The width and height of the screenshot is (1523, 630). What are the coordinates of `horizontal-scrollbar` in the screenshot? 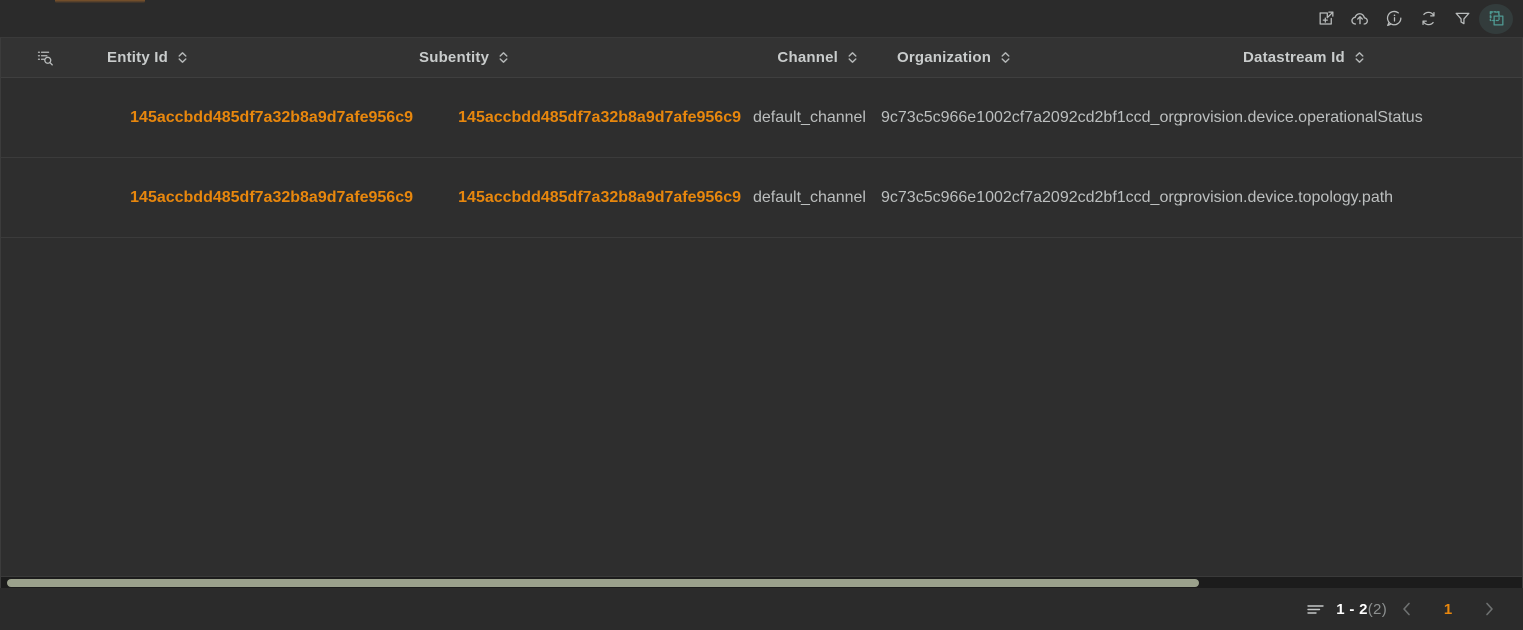 It's located at (761, 582).